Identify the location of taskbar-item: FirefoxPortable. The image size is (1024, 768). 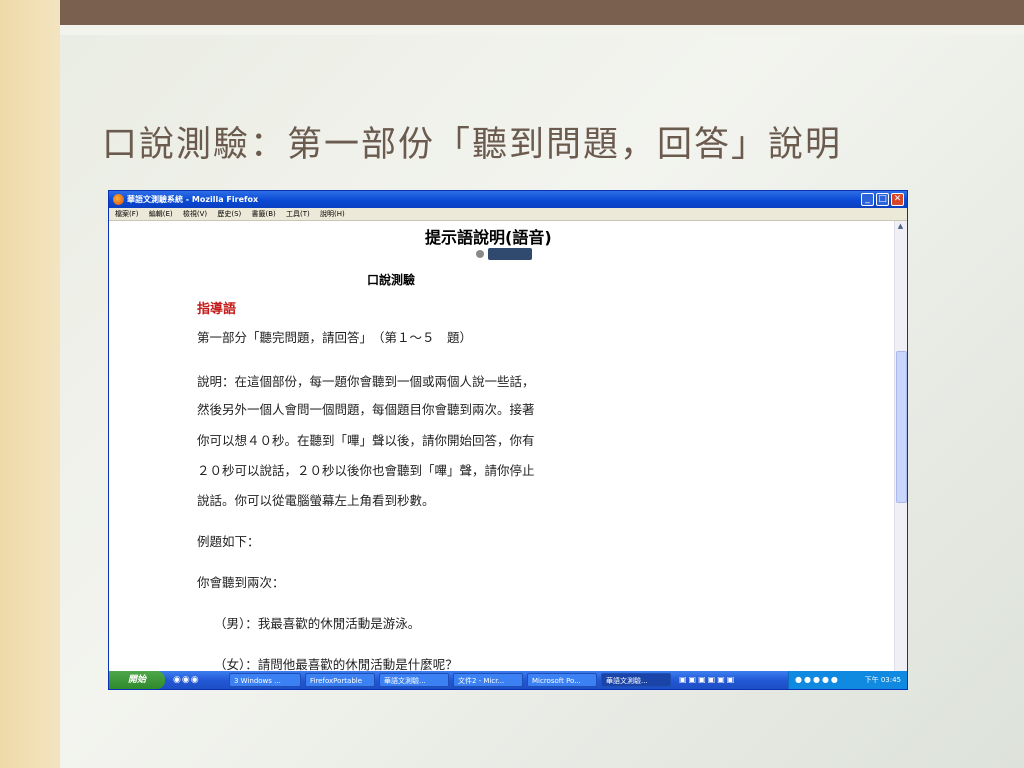
(340, 680).